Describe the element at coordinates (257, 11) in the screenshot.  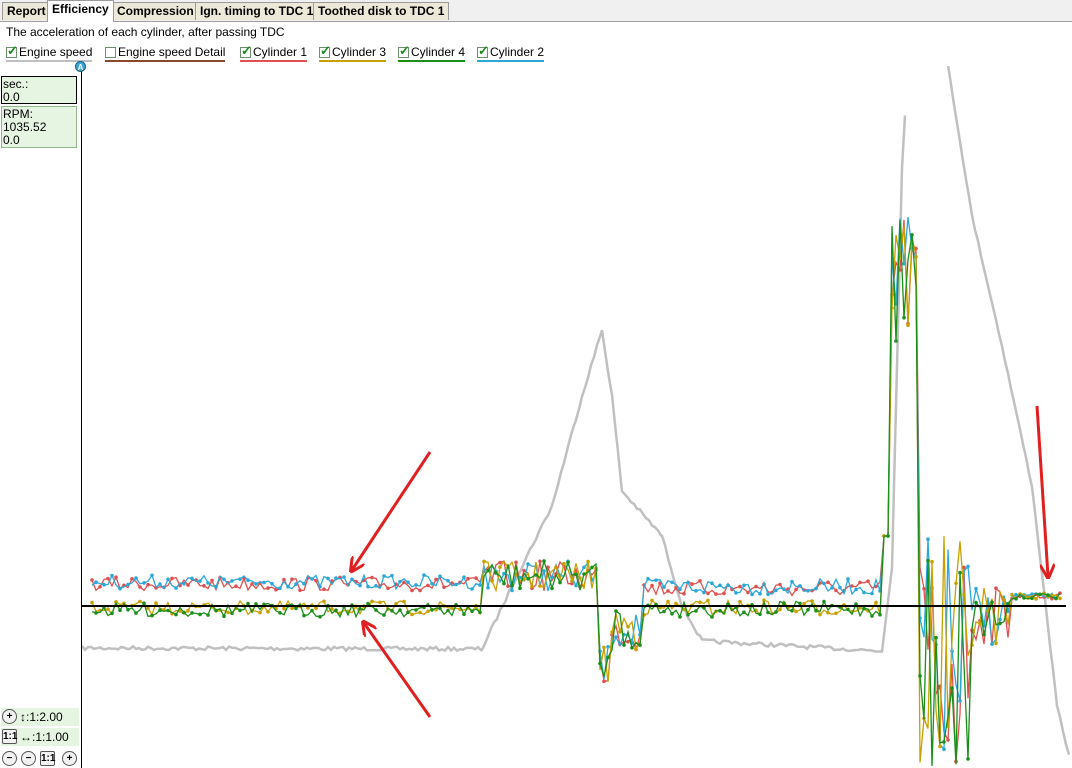
I see `tab-ign-timing: Ign. timing to TDC 1` at that location.